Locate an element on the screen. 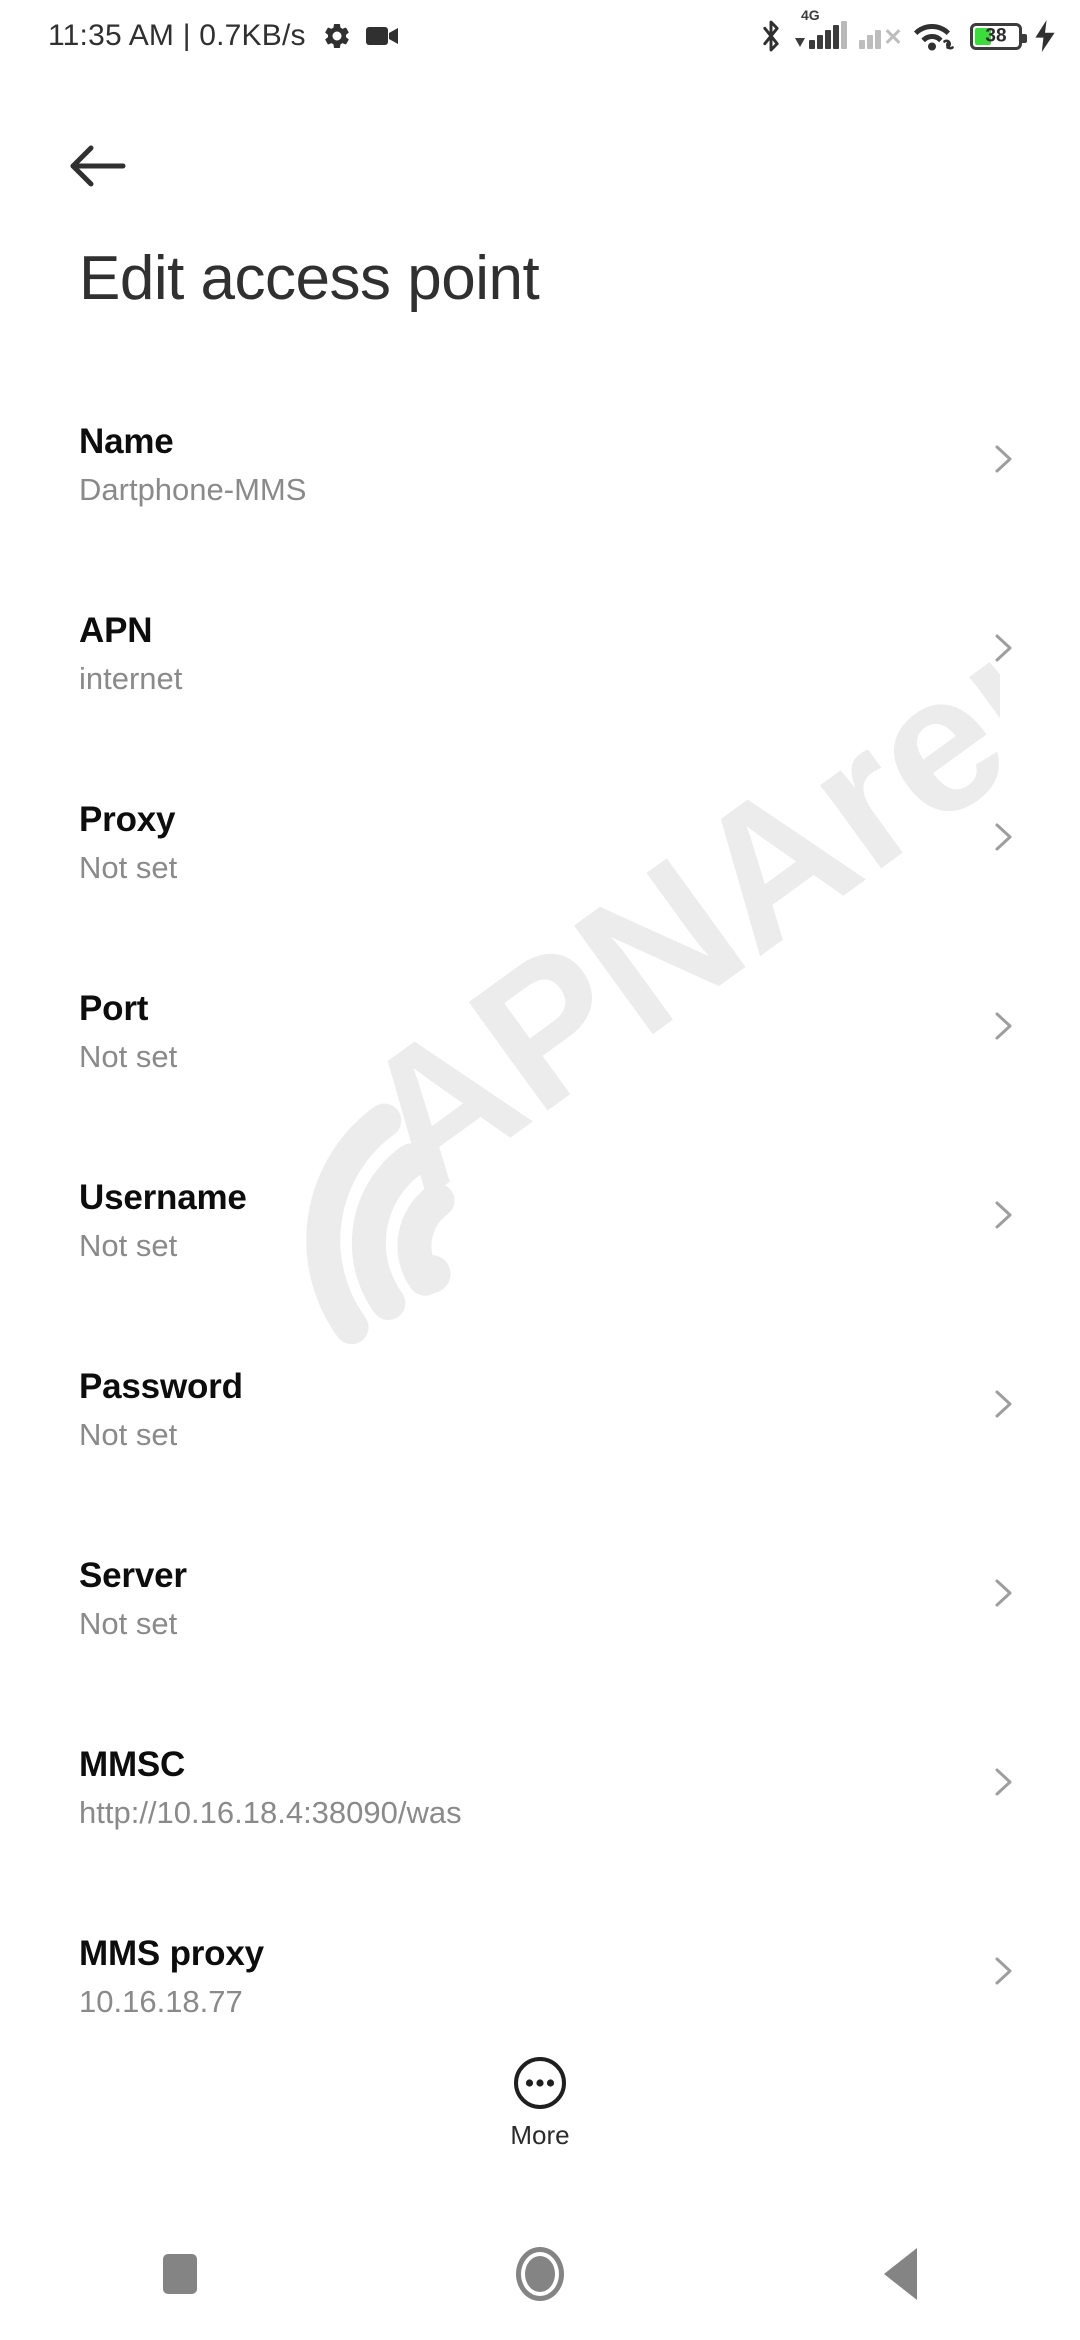 Image resolution: width=1080 pixels, height=2340 pixels. gear-icon is located at coordinates (336, 36).